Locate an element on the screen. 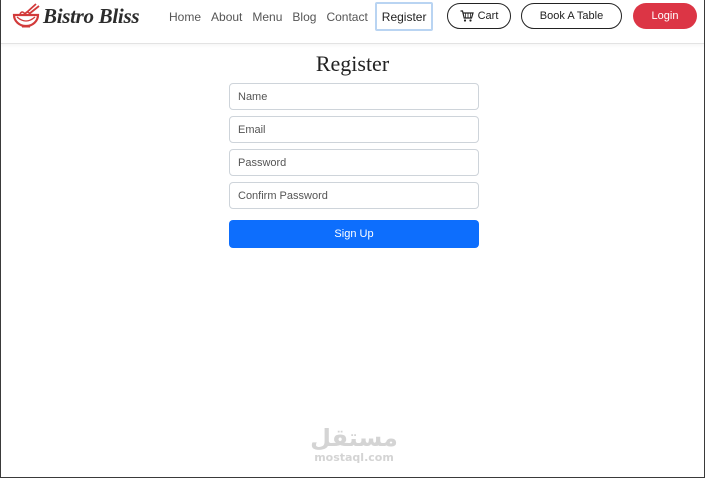 The height and width of the screenshot is (478, 705). password-field is located at coordinates (354, 162).